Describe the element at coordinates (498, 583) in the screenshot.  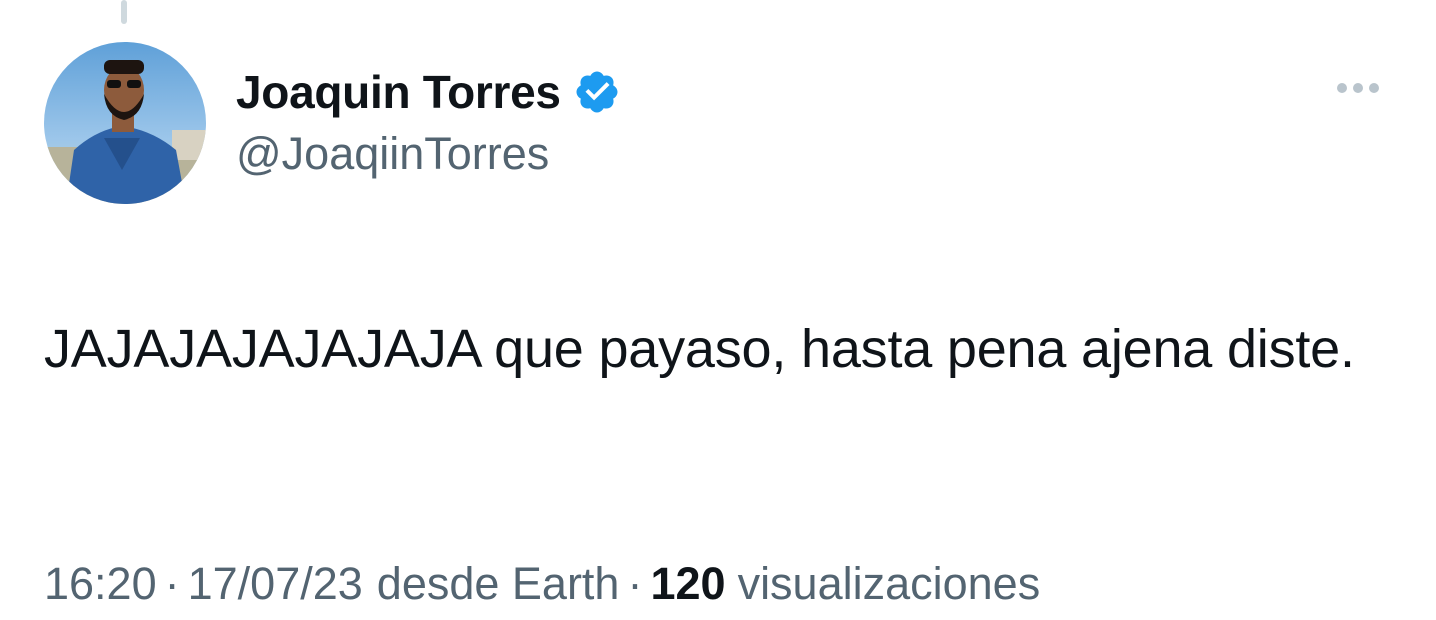
I see `tweet-source: desde Earth` at that location.